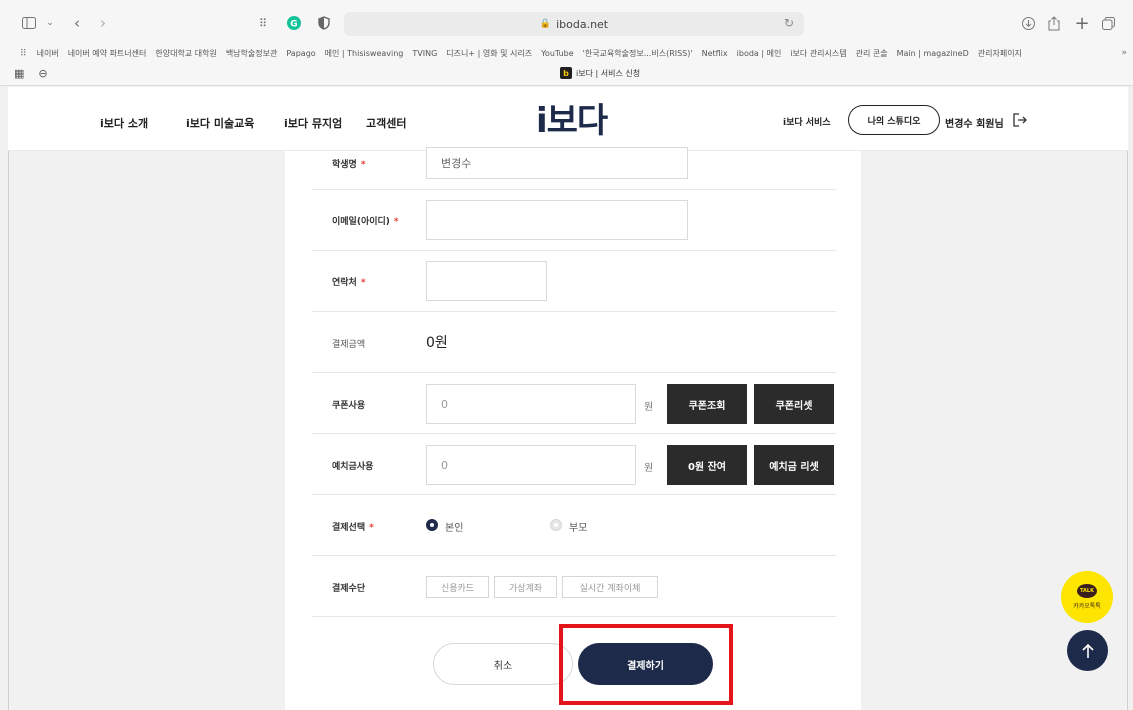  What do you see at coordinates (103, 23) in the screenshot?
I see `forward-arrow-icon: ›` at bounding box center [103, 23].